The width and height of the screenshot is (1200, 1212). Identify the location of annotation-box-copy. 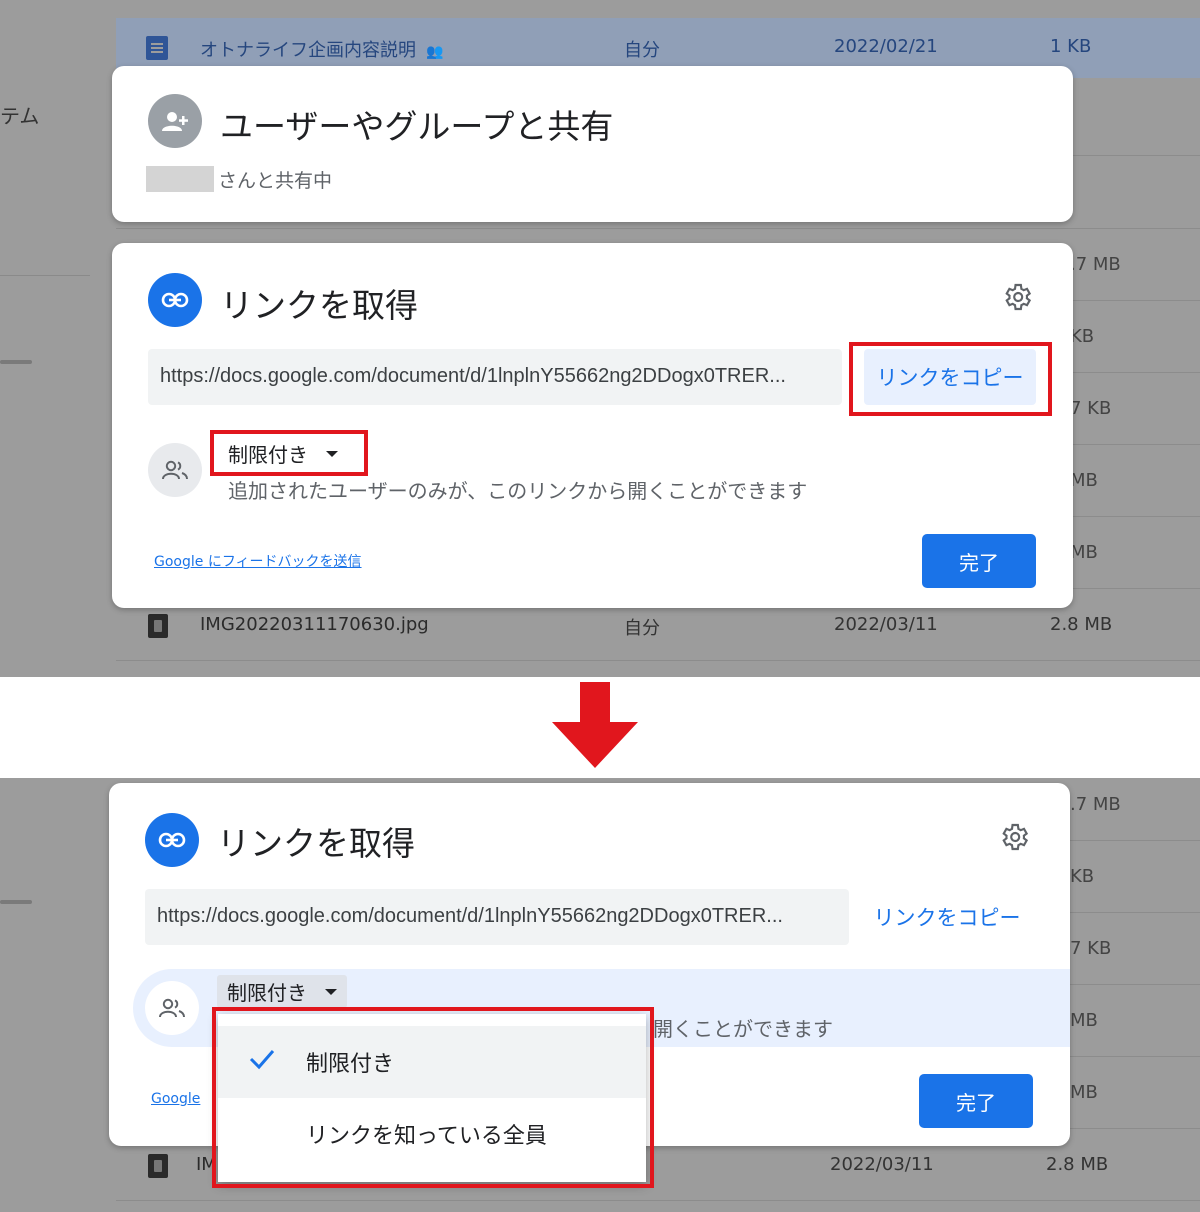
(950, 379).